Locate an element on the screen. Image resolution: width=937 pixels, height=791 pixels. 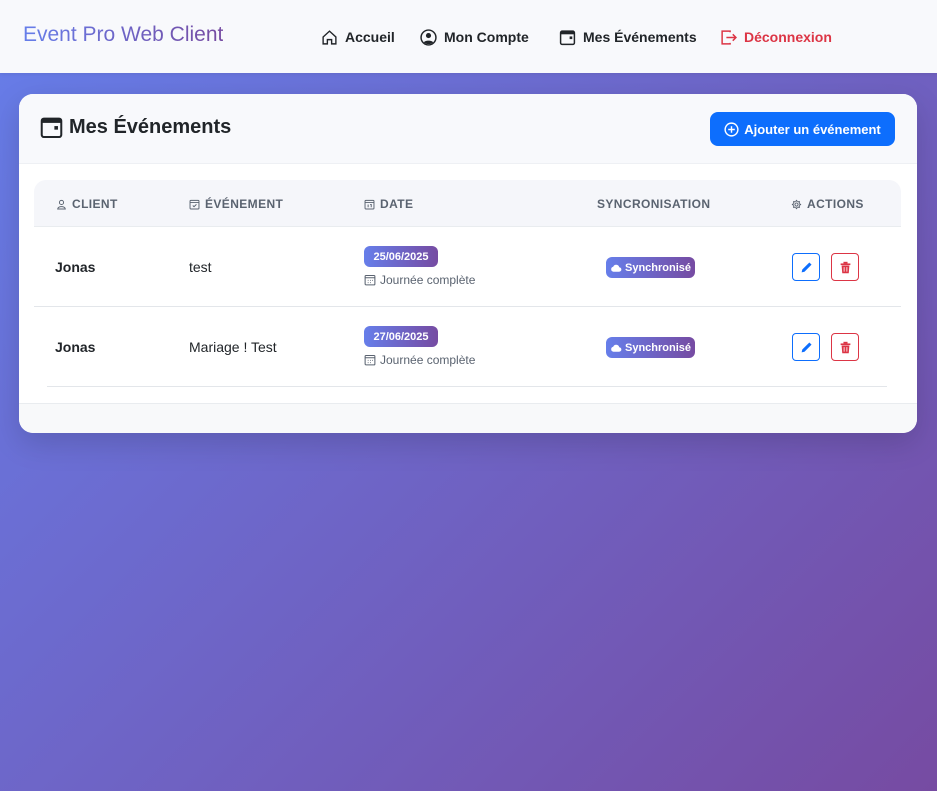
column-header-label: ÉVÉNEMENT is located at coordinates (244, 204).